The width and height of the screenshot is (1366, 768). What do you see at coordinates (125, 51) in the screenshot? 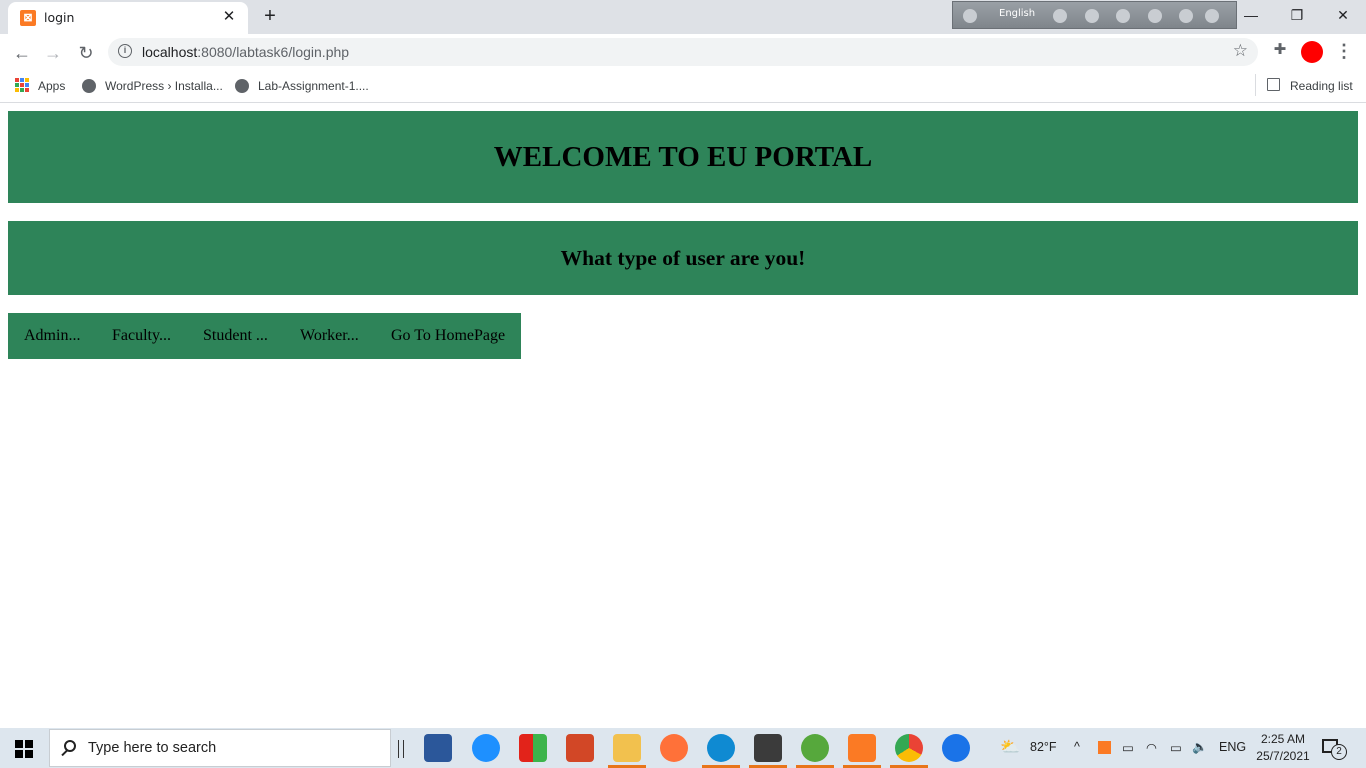
I see `site-info-icon: i` at bounding box center [125, 51].